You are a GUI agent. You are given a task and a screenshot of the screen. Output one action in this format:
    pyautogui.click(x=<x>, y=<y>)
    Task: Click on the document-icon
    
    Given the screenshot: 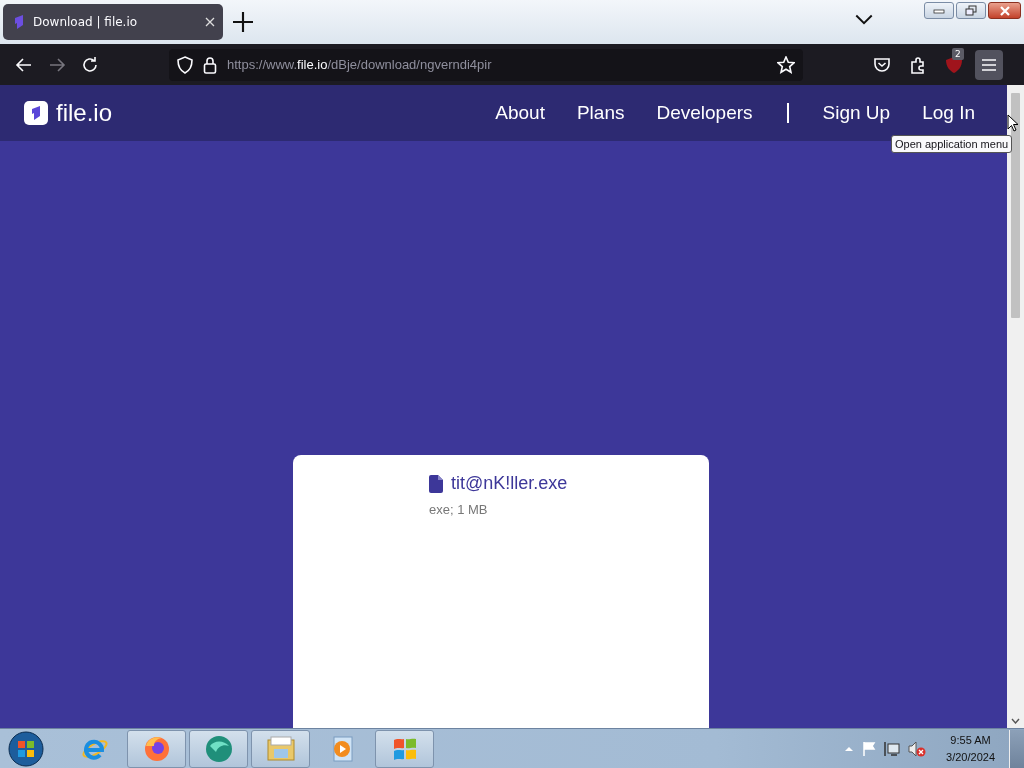 What is the action you would take?
    pyautogui.click(x=436, y=483)
    